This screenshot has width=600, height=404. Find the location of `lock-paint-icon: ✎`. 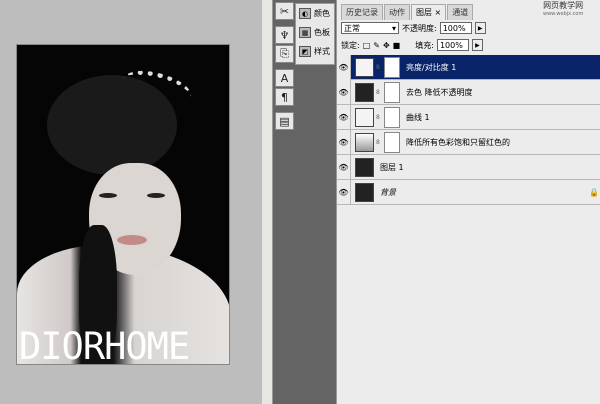

lock-paint-icon: ✎ is located at coordinates (376, 45).